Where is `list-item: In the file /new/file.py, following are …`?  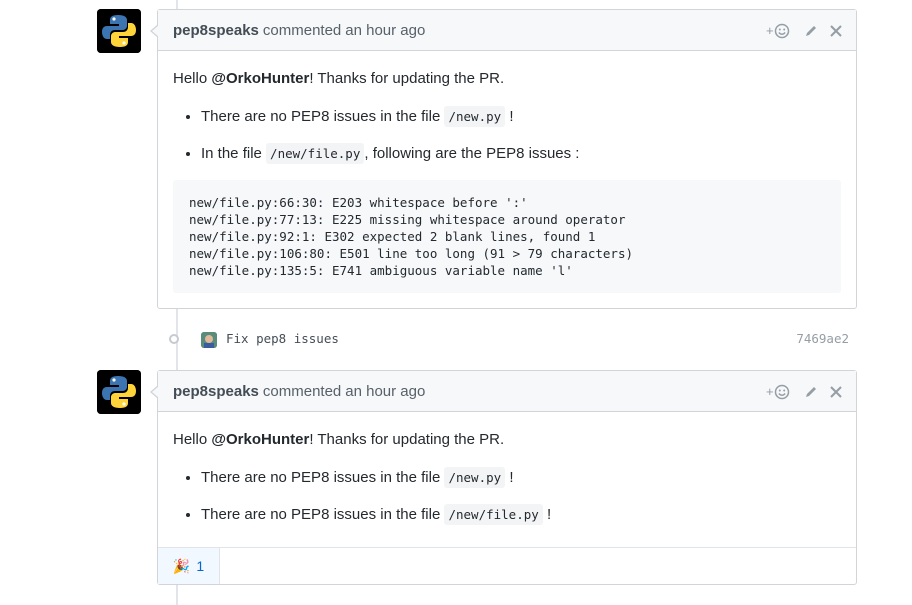 list-item: In the file /new/file.py, following are … is located at coordinates (521, 154).